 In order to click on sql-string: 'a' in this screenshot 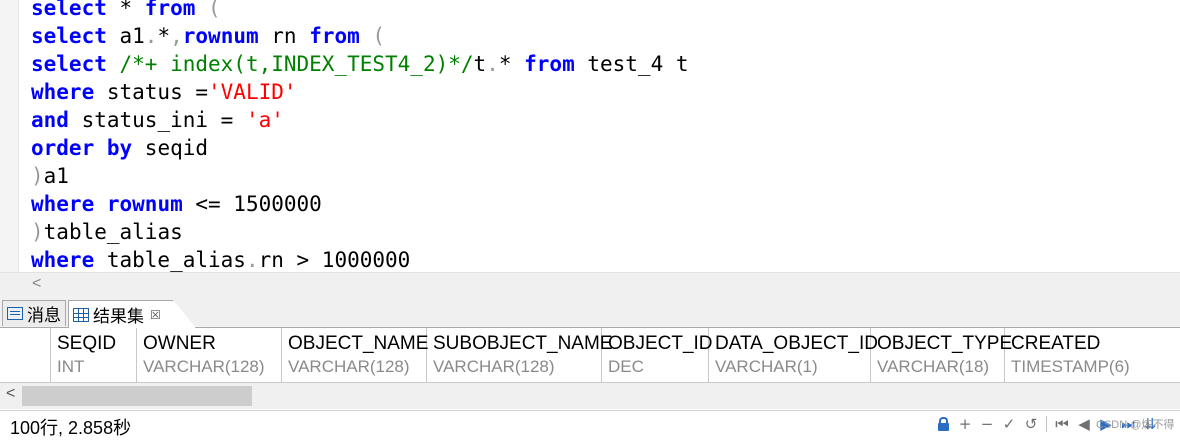, I will do `click(264, 120)`.